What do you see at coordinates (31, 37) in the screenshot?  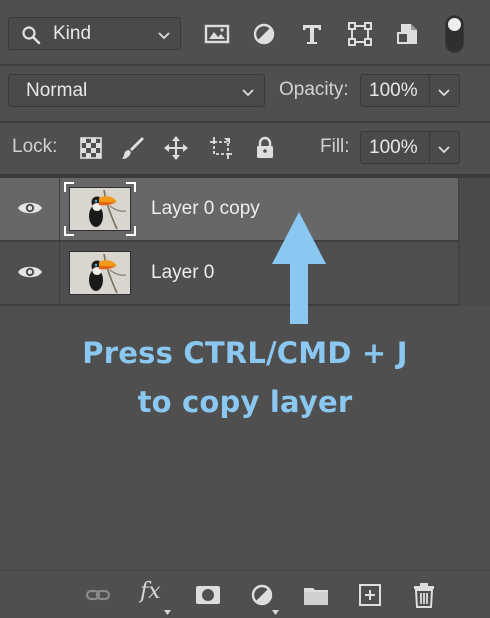 I see `search-icon` at bounding box center [31, 37].